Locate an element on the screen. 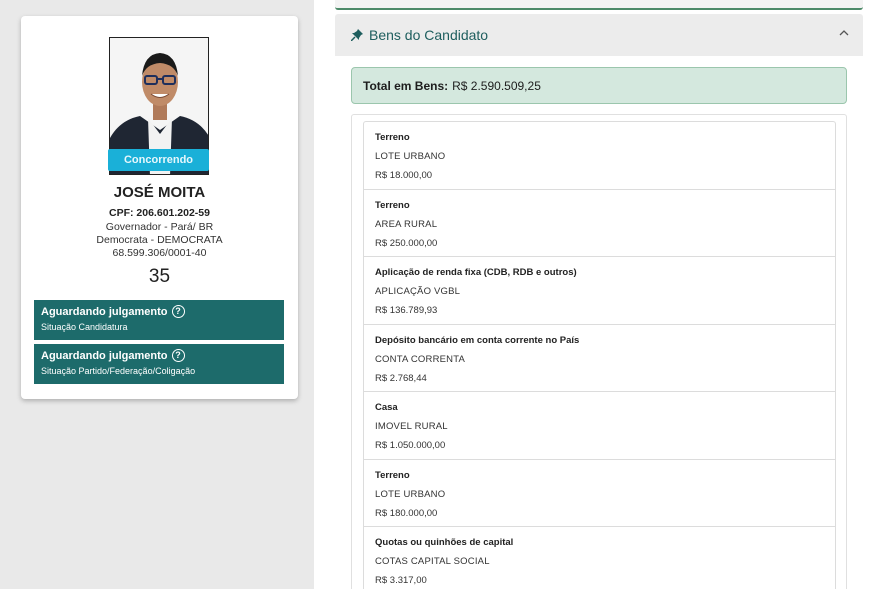  status-badge: Concorrendo is located at coordinates (158, 160).